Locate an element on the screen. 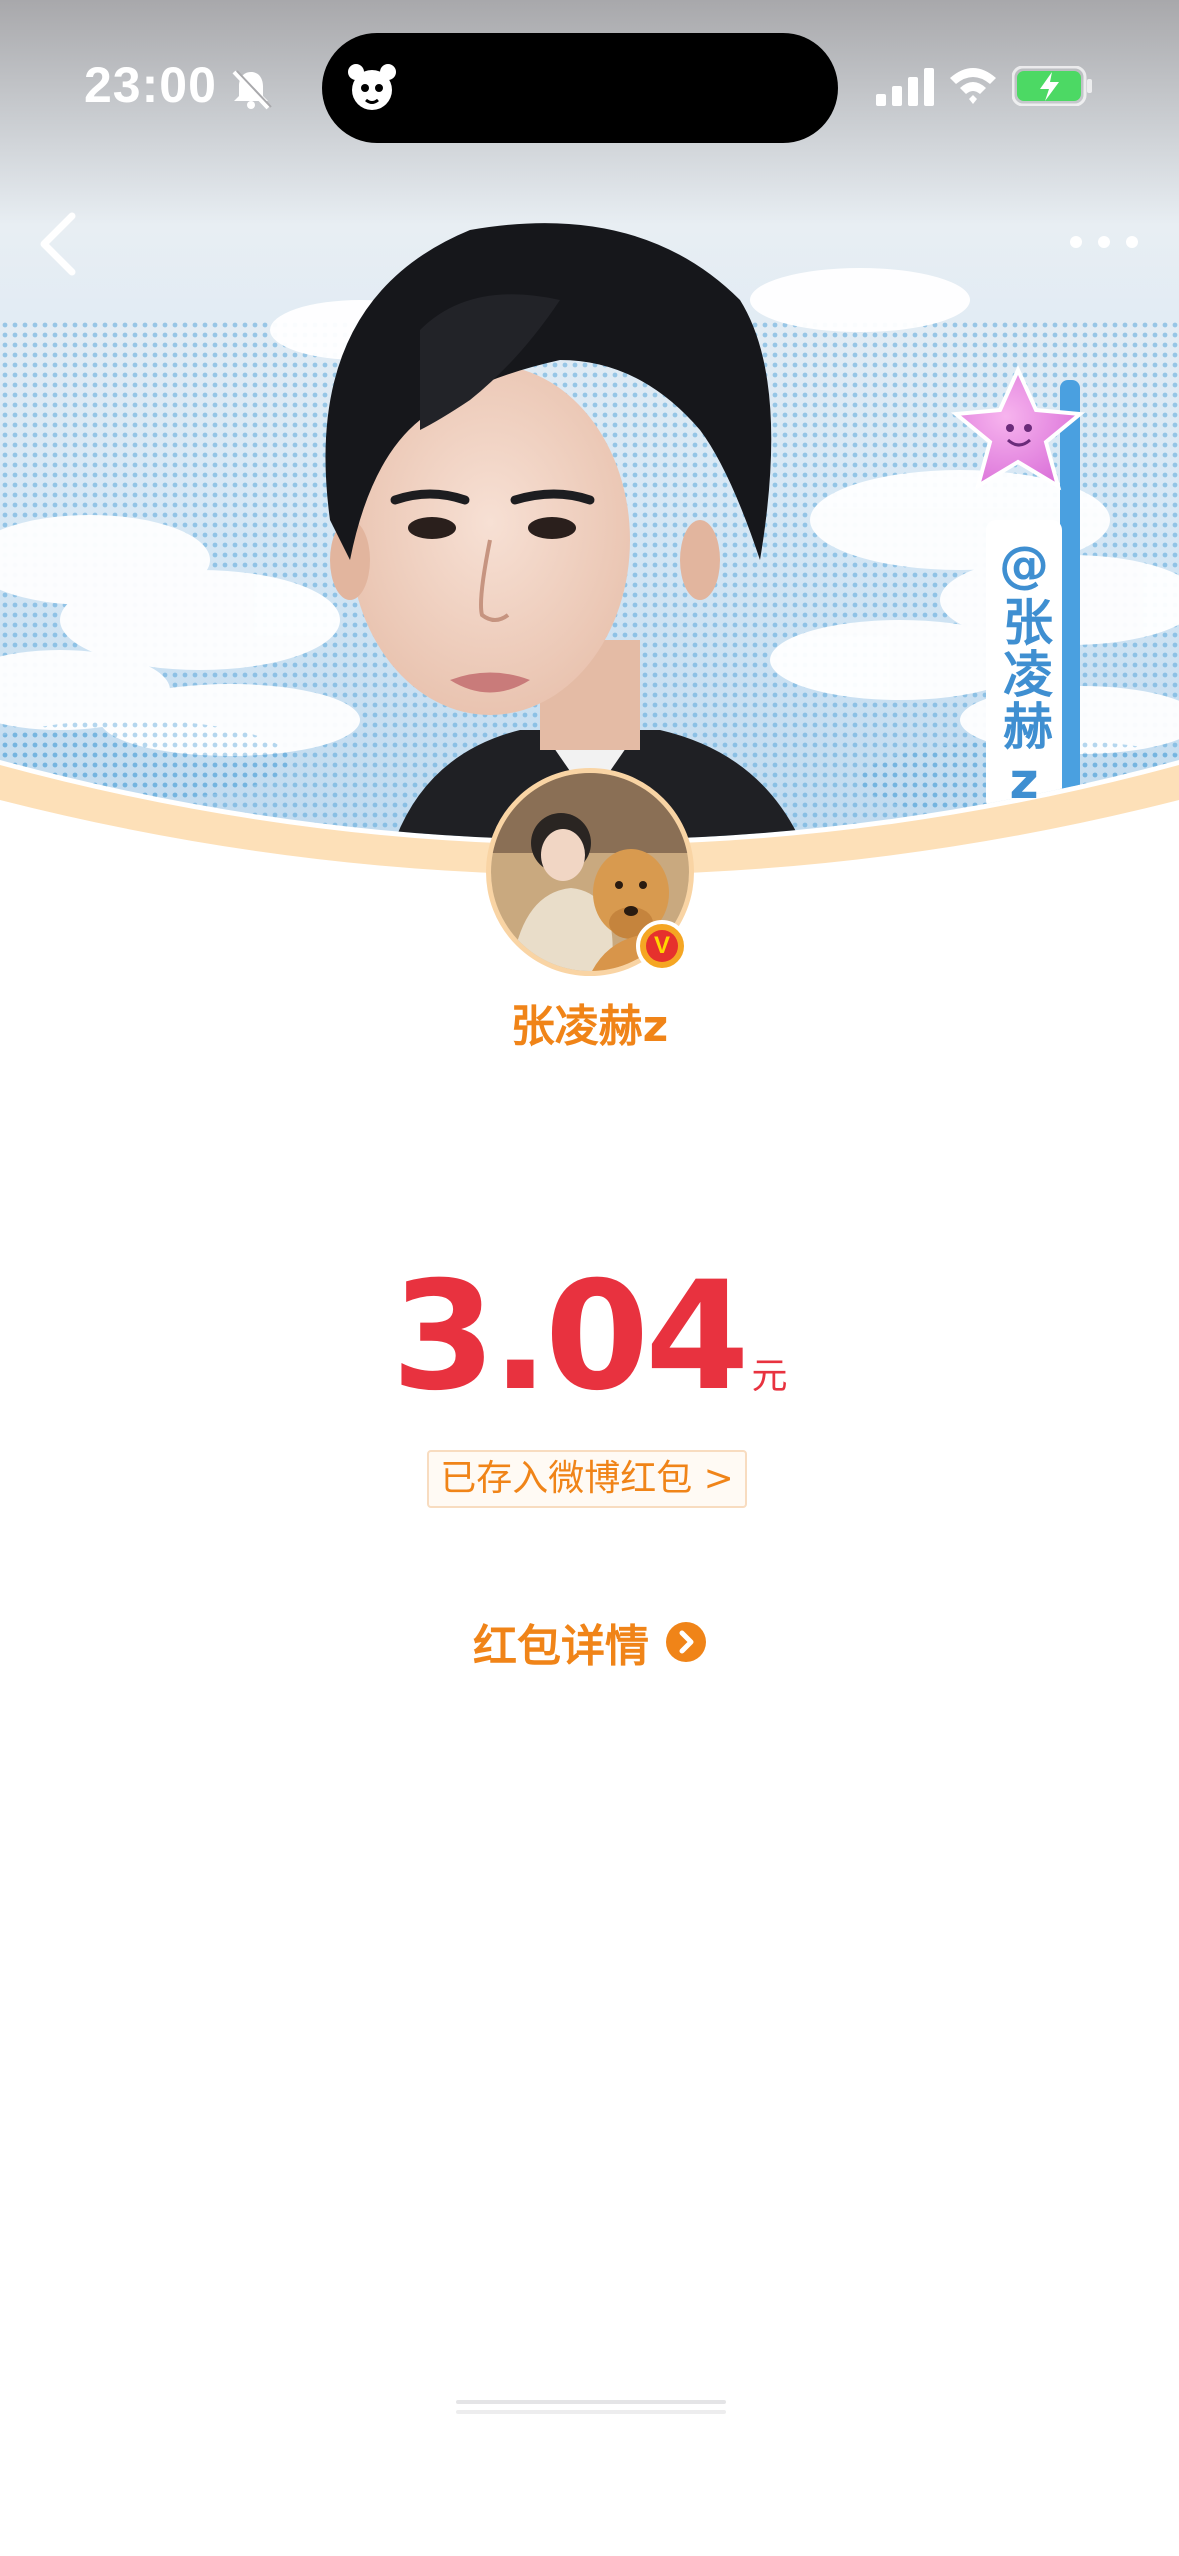 The image size is (1179, 2556). verified-badge: V is located at coordinates (662, 946).